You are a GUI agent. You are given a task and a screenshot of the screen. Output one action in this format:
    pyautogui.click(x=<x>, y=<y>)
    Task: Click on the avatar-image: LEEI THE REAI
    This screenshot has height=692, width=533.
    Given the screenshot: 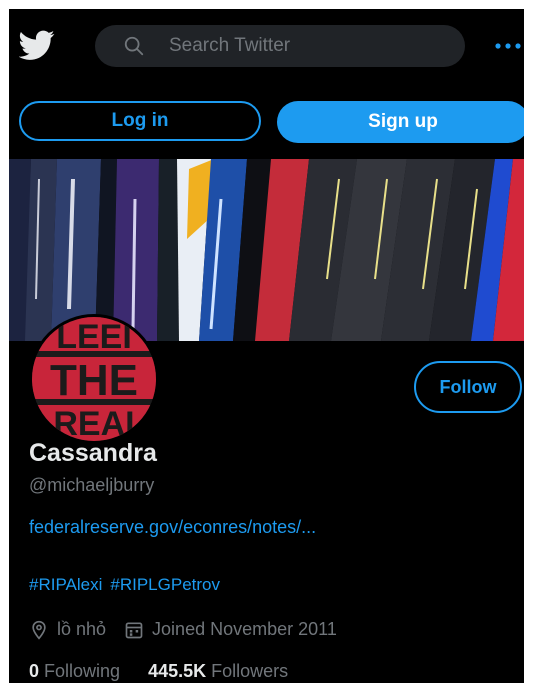 What is the action you would take?
    pyautogui.click(x=94, y=379)
    